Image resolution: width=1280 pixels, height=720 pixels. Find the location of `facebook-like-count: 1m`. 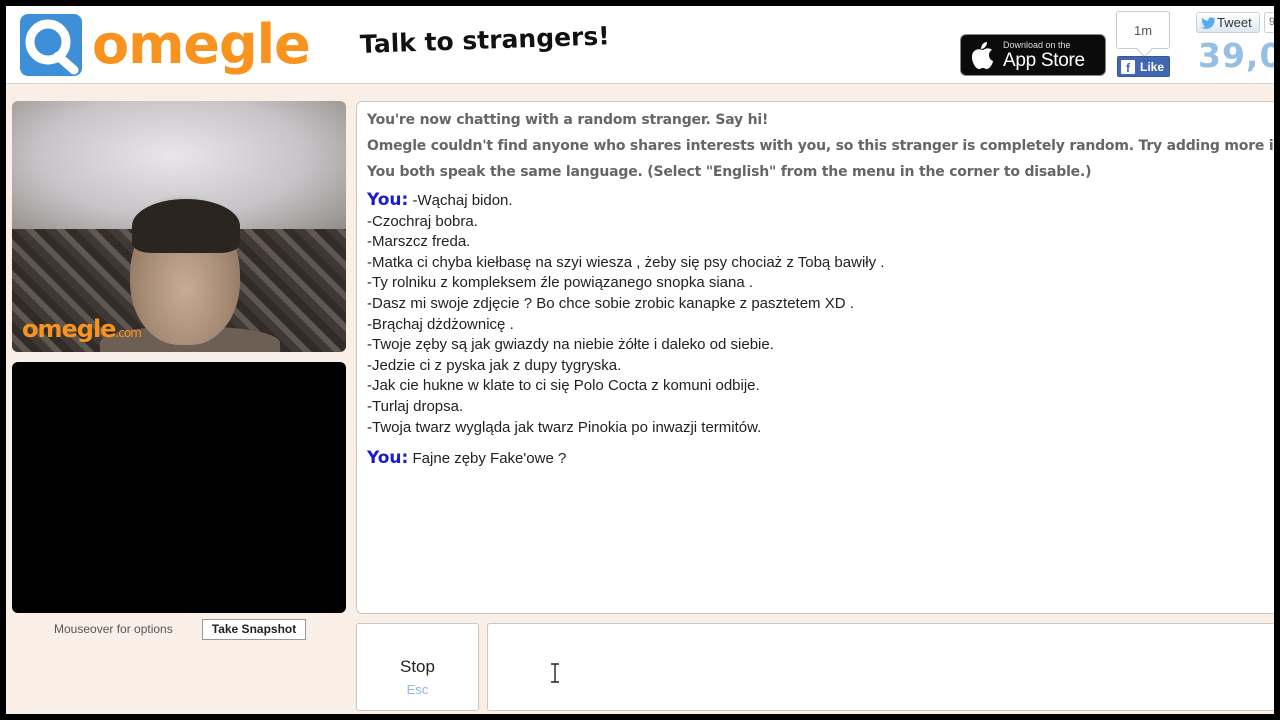

facebook-like-count: 1m is located at coordinates (1143, 30).